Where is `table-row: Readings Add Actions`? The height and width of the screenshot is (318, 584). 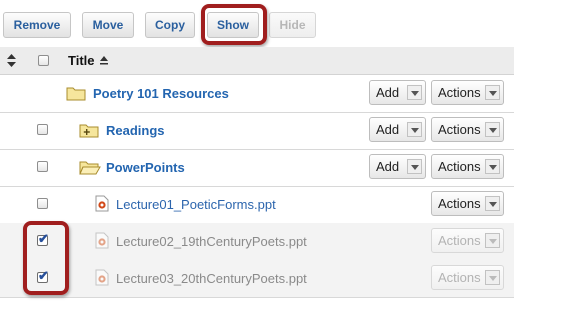
table-row: Readings Add Actions is located at coordinates (257, 131).